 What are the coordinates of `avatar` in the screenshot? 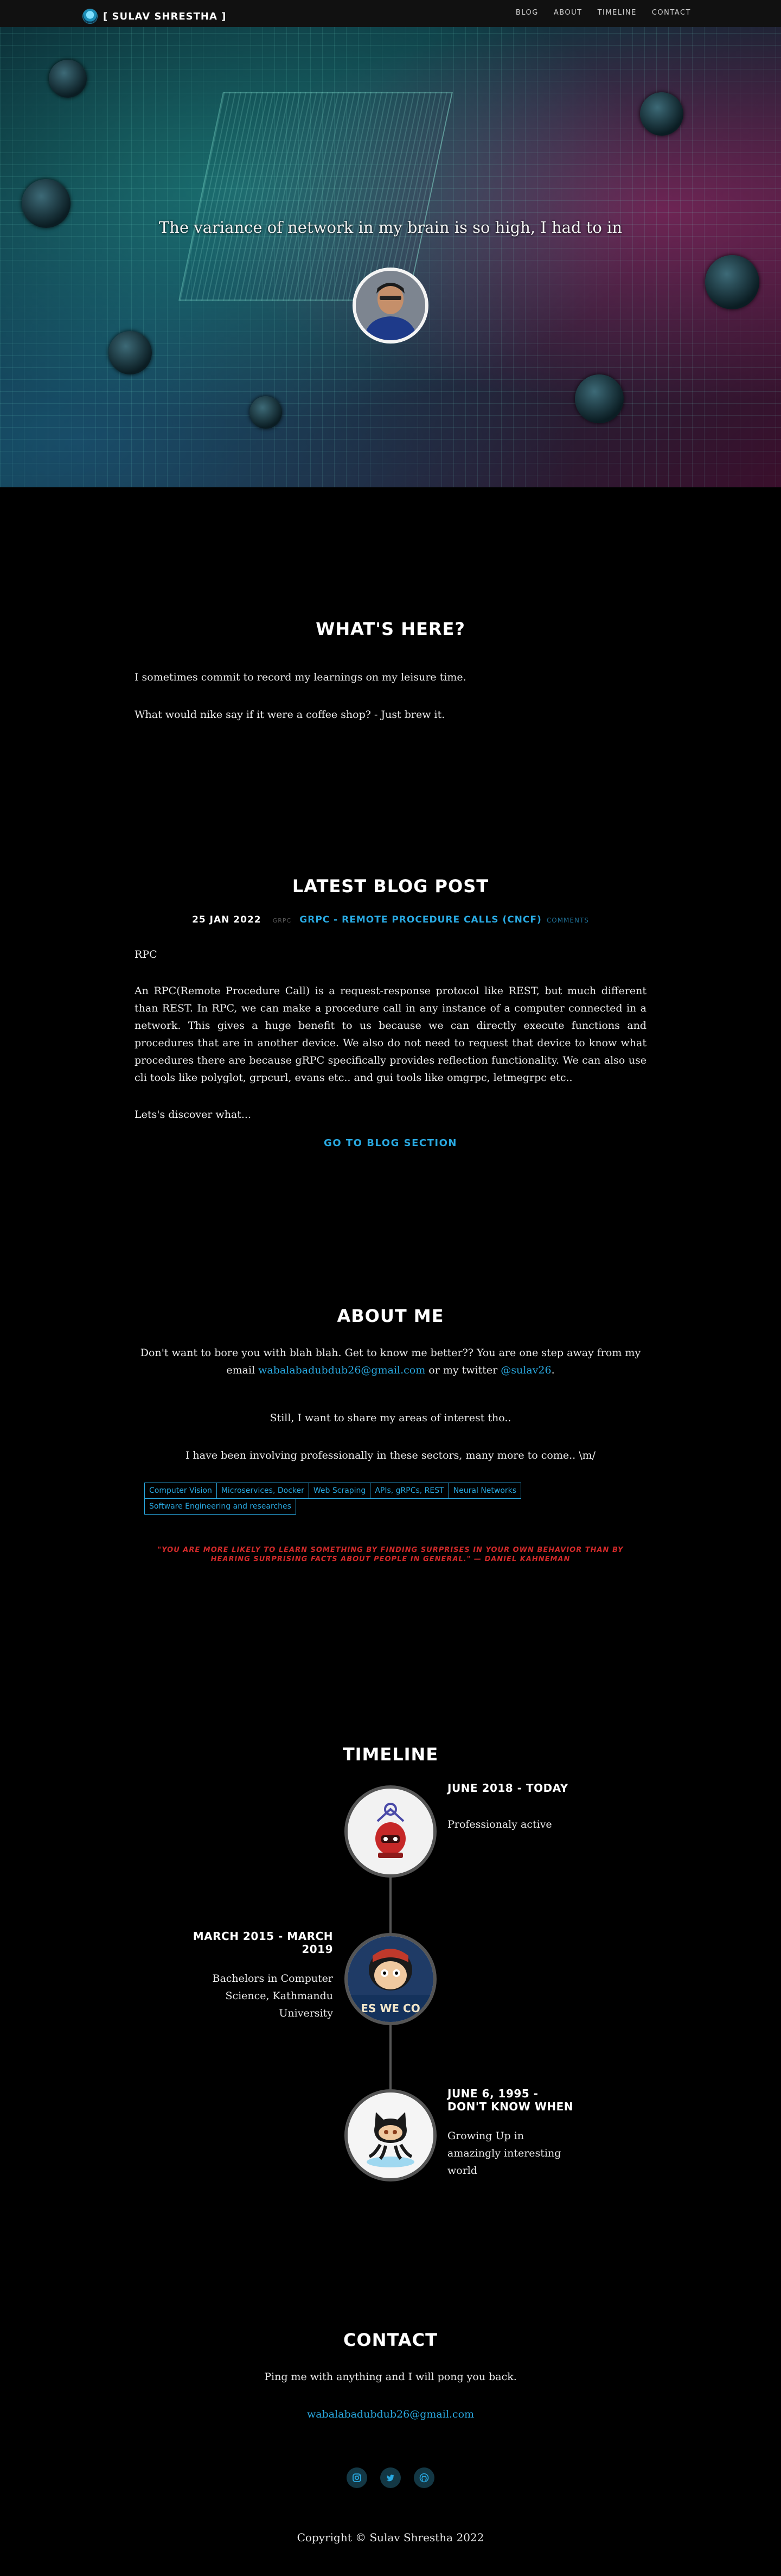 It's located at (390, 306).